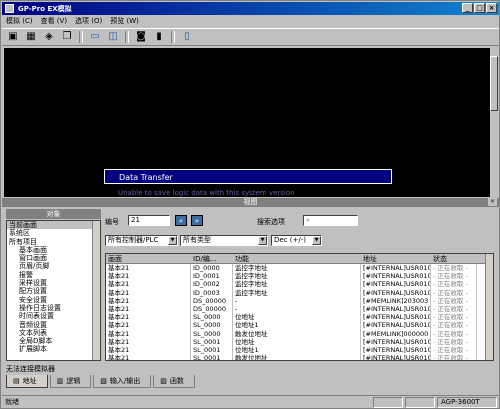  What do you see at coordinates (396, 292) in the screenshot?
I see `table-cell: [#INTERNAL]USR01002` at bounding box center [396, 292].